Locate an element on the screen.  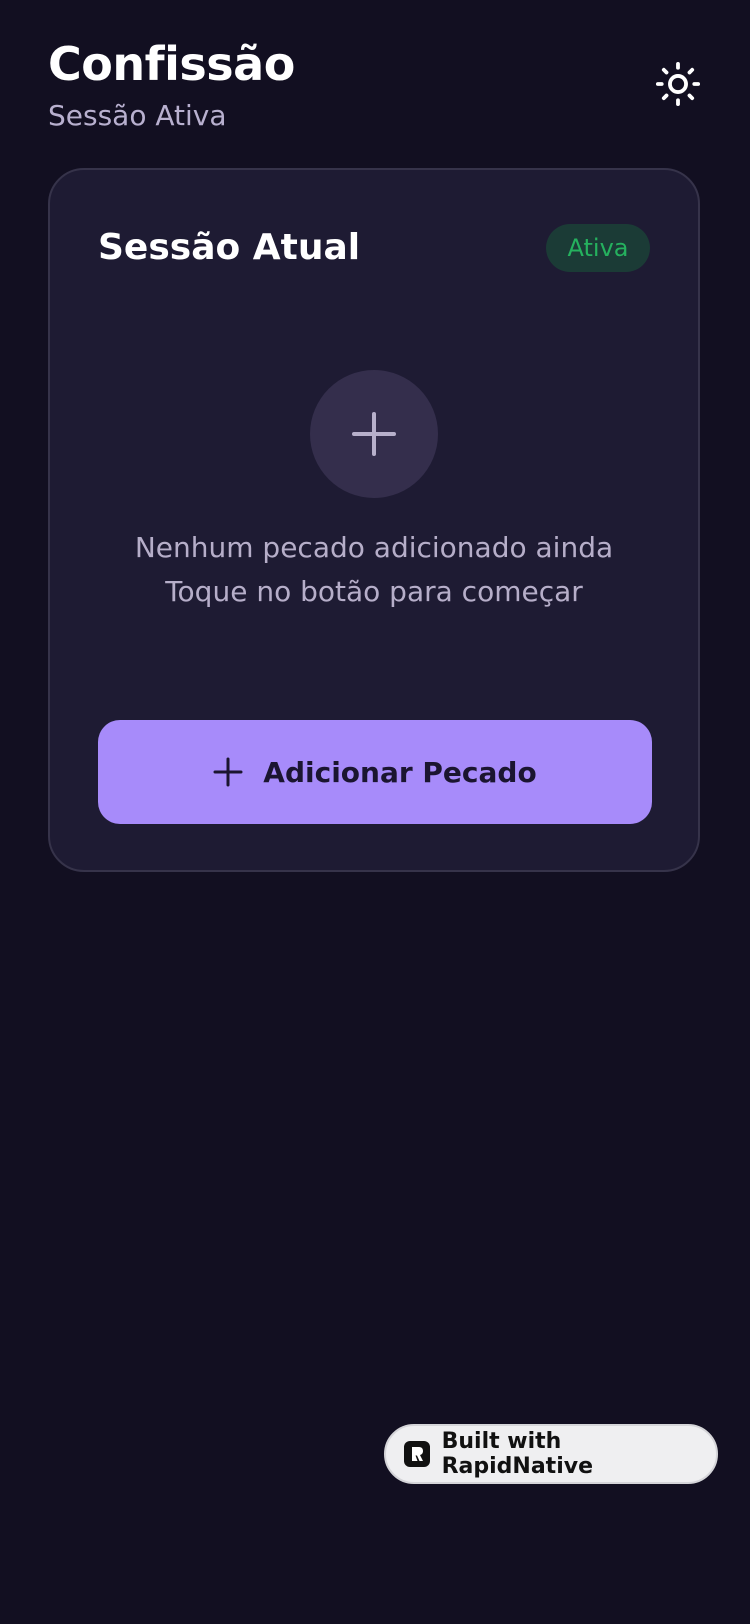
sun-icon is located at coordinates (678, 84).